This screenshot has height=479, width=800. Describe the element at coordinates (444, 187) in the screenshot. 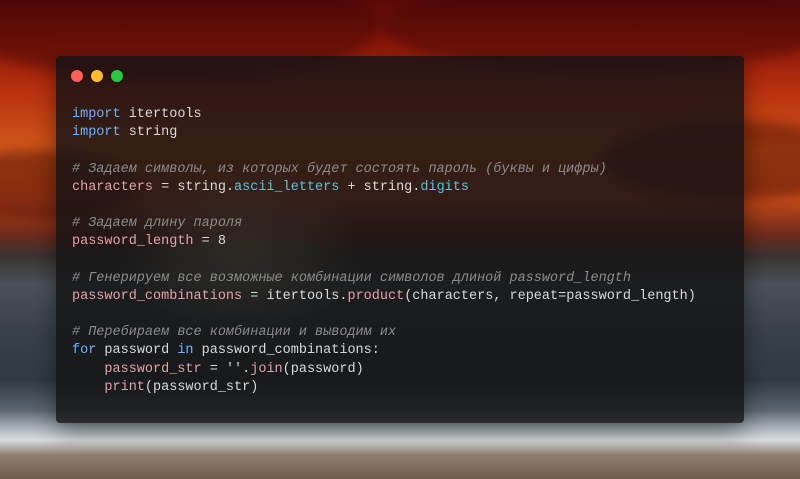

I see `code-token: digits` at that location.